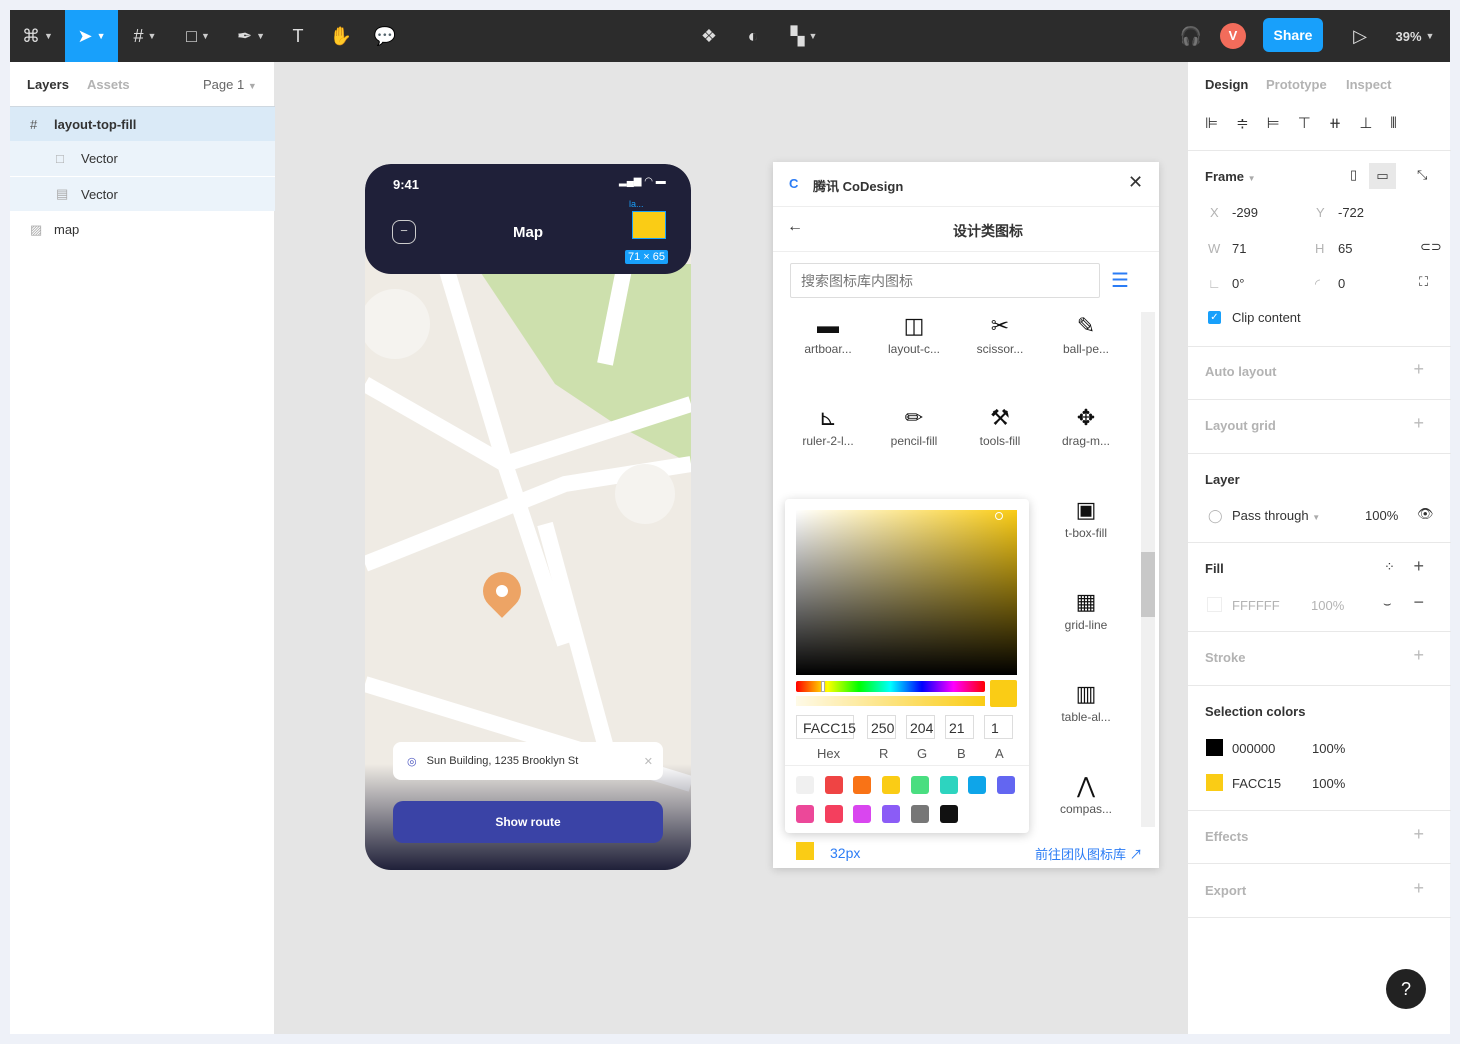  I want to click on pen-tool-button: ✒ ▼, so click(251, 36).